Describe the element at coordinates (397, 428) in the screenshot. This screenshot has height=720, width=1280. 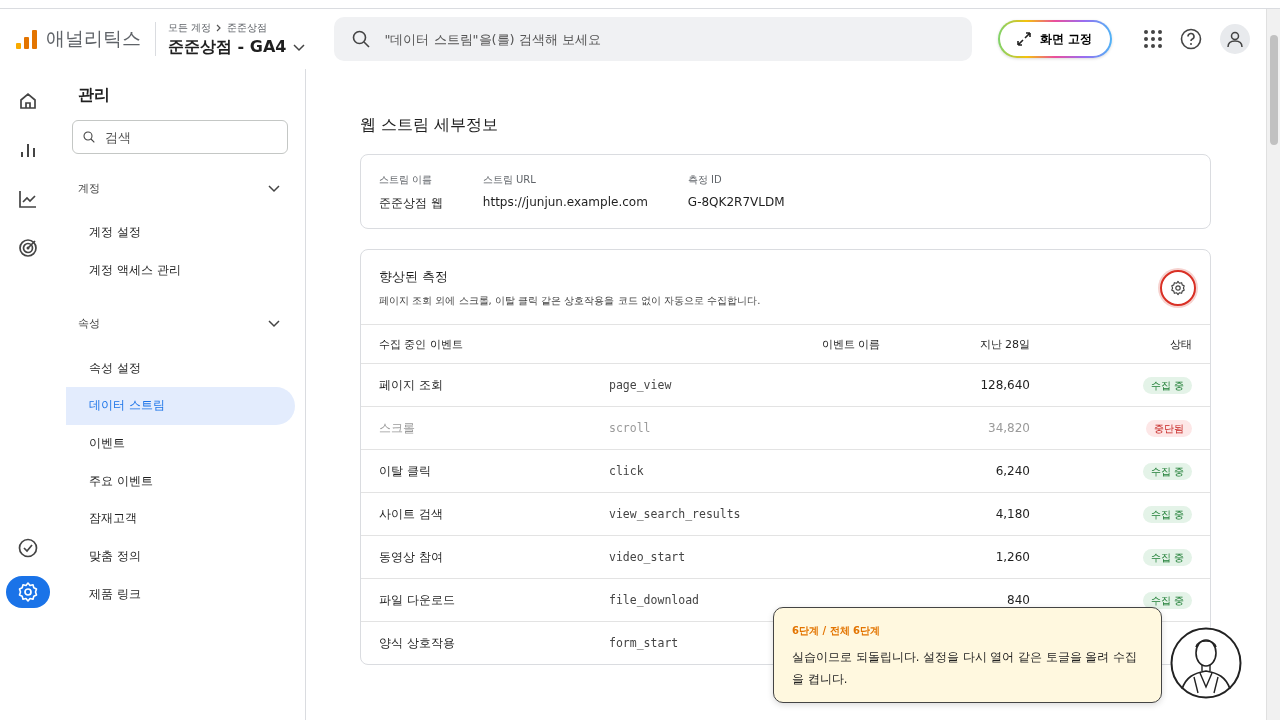
I see `table-cell-text: 스크롤` at that location.